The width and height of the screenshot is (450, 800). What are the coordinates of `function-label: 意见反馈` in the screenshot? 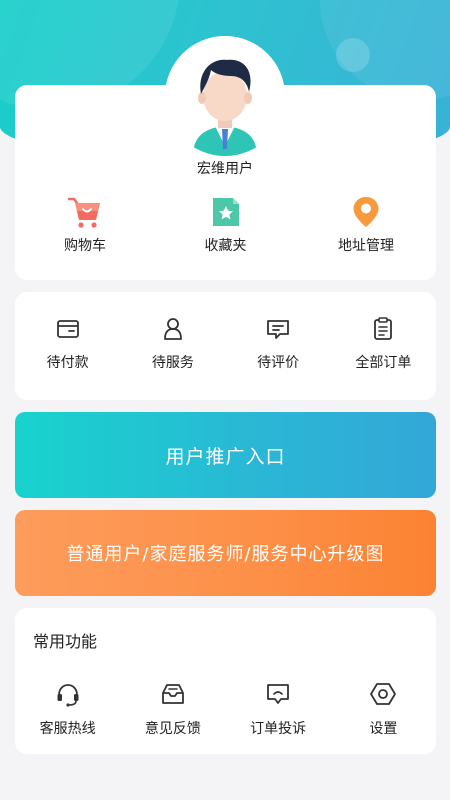 It's located at (172, 729).